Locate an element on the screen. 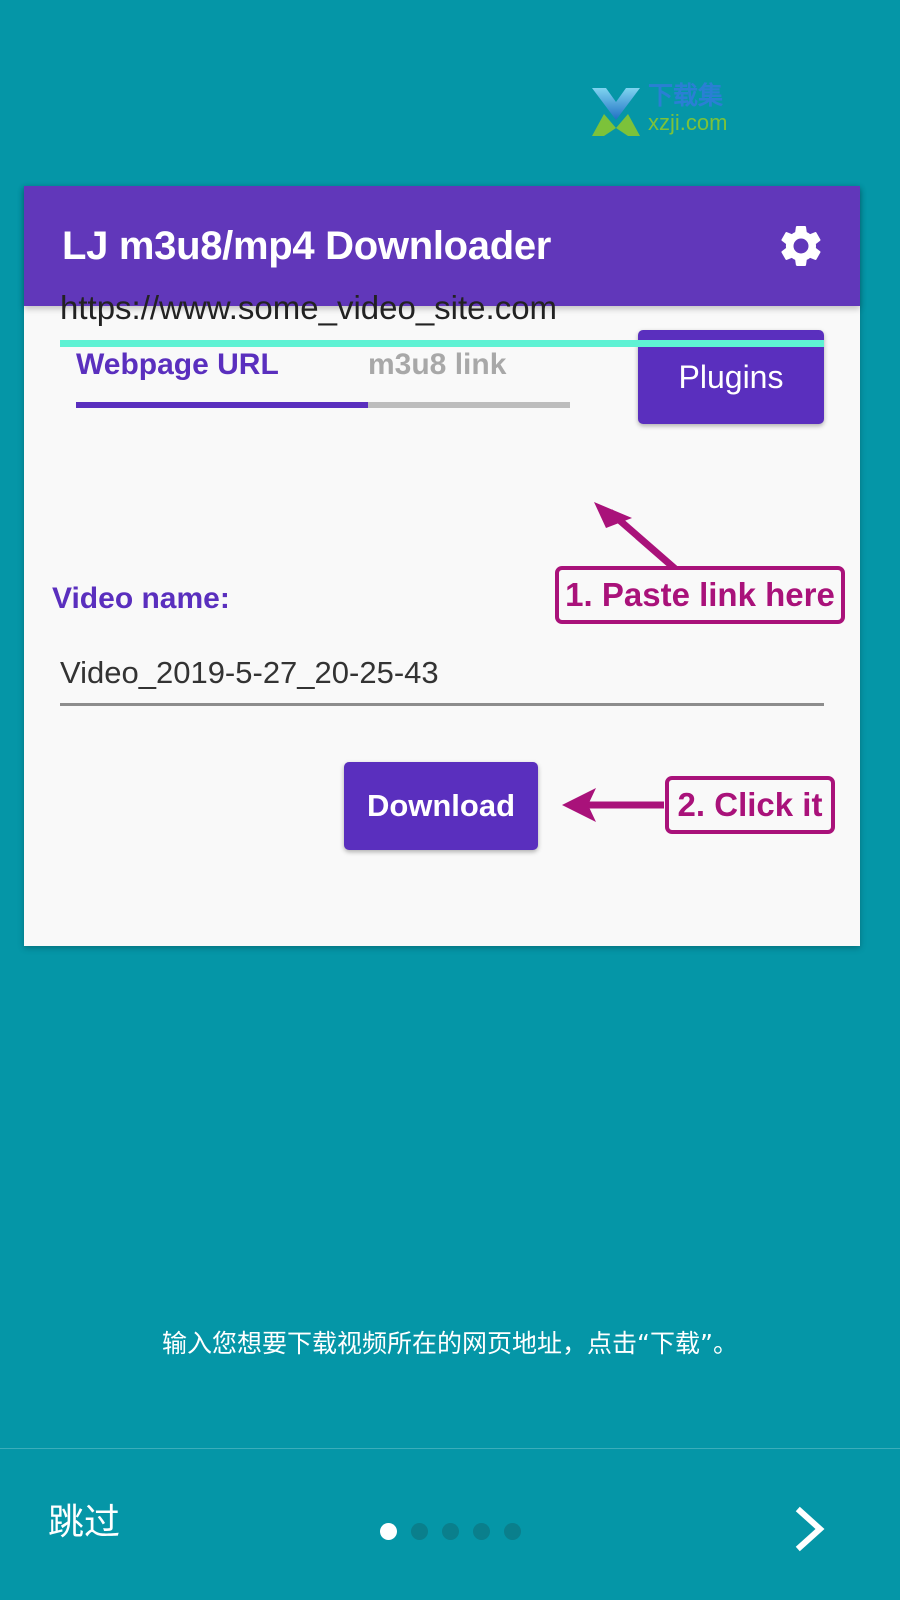 This screenshot has height=1600, width=900. video-name-input-underline is located at coordinates (442, 704).